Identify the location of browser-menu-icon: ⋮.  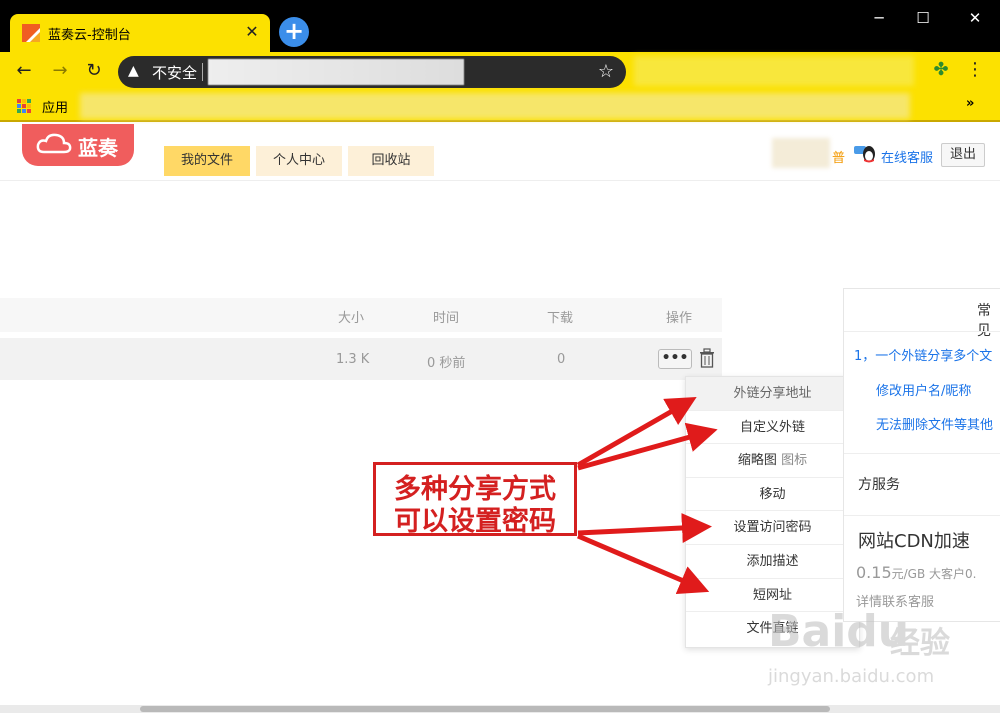
(975, 70).